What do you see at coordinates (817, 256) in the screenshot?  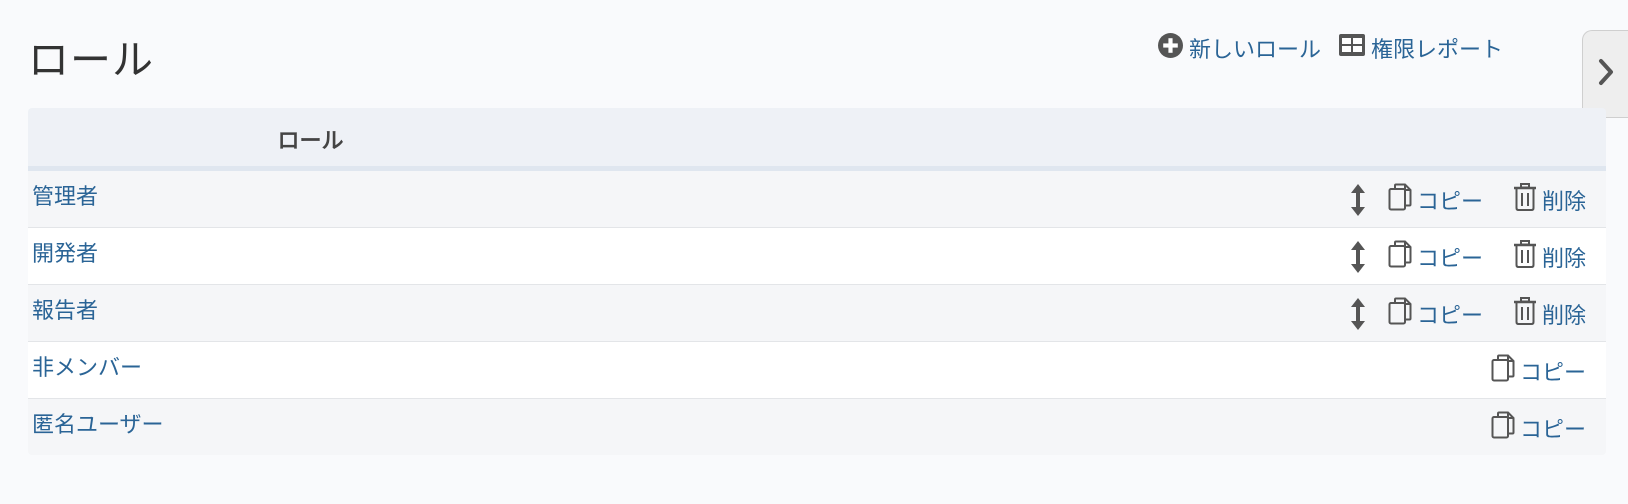 I see `table-row: 開発者 コピー 削除` at bounding box center [817, 256].